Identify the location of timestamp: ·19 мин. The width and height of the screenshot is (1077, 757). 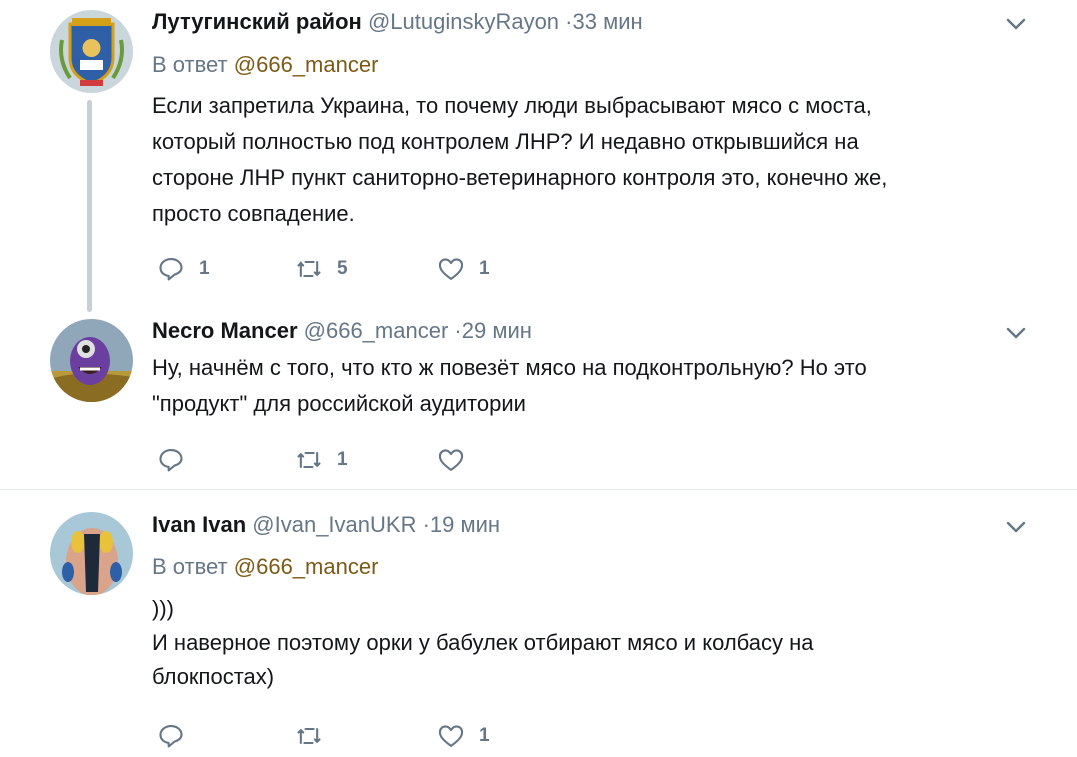
(461, 524).